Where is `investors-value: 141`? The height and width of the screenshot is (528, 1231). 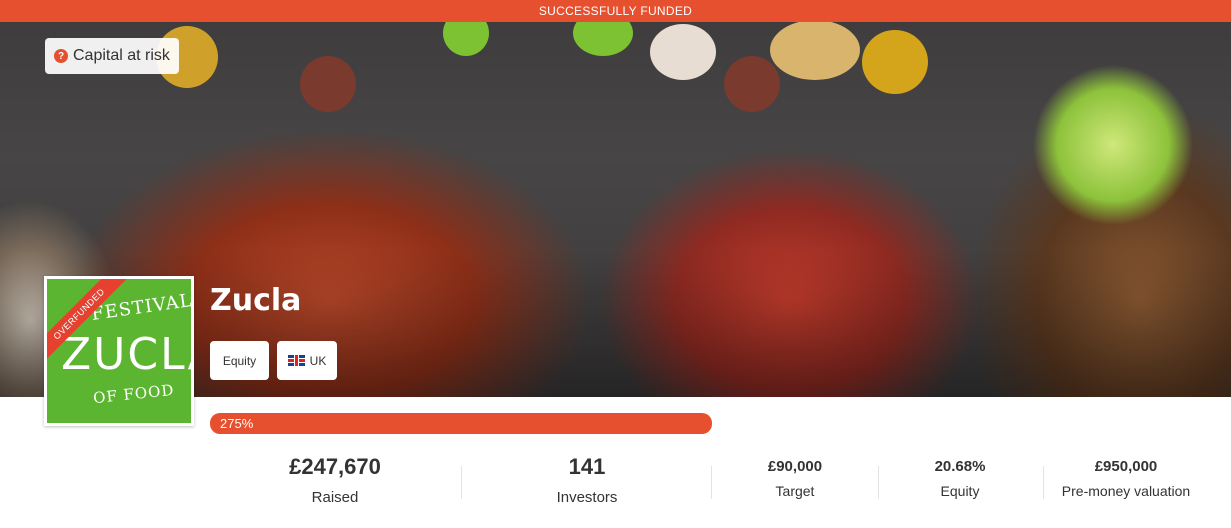 investors-value: 141 is located at coordinates (587, 466).